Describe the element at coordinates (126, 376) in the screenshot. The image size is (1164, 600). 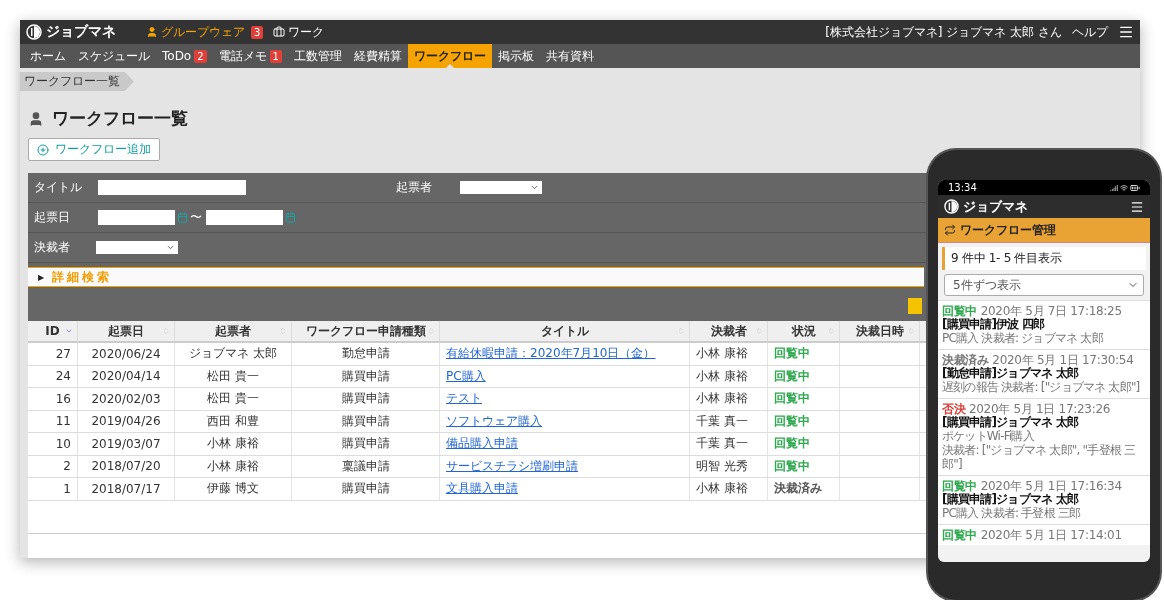
I see `table-cell: 2020/04/14` at that location.